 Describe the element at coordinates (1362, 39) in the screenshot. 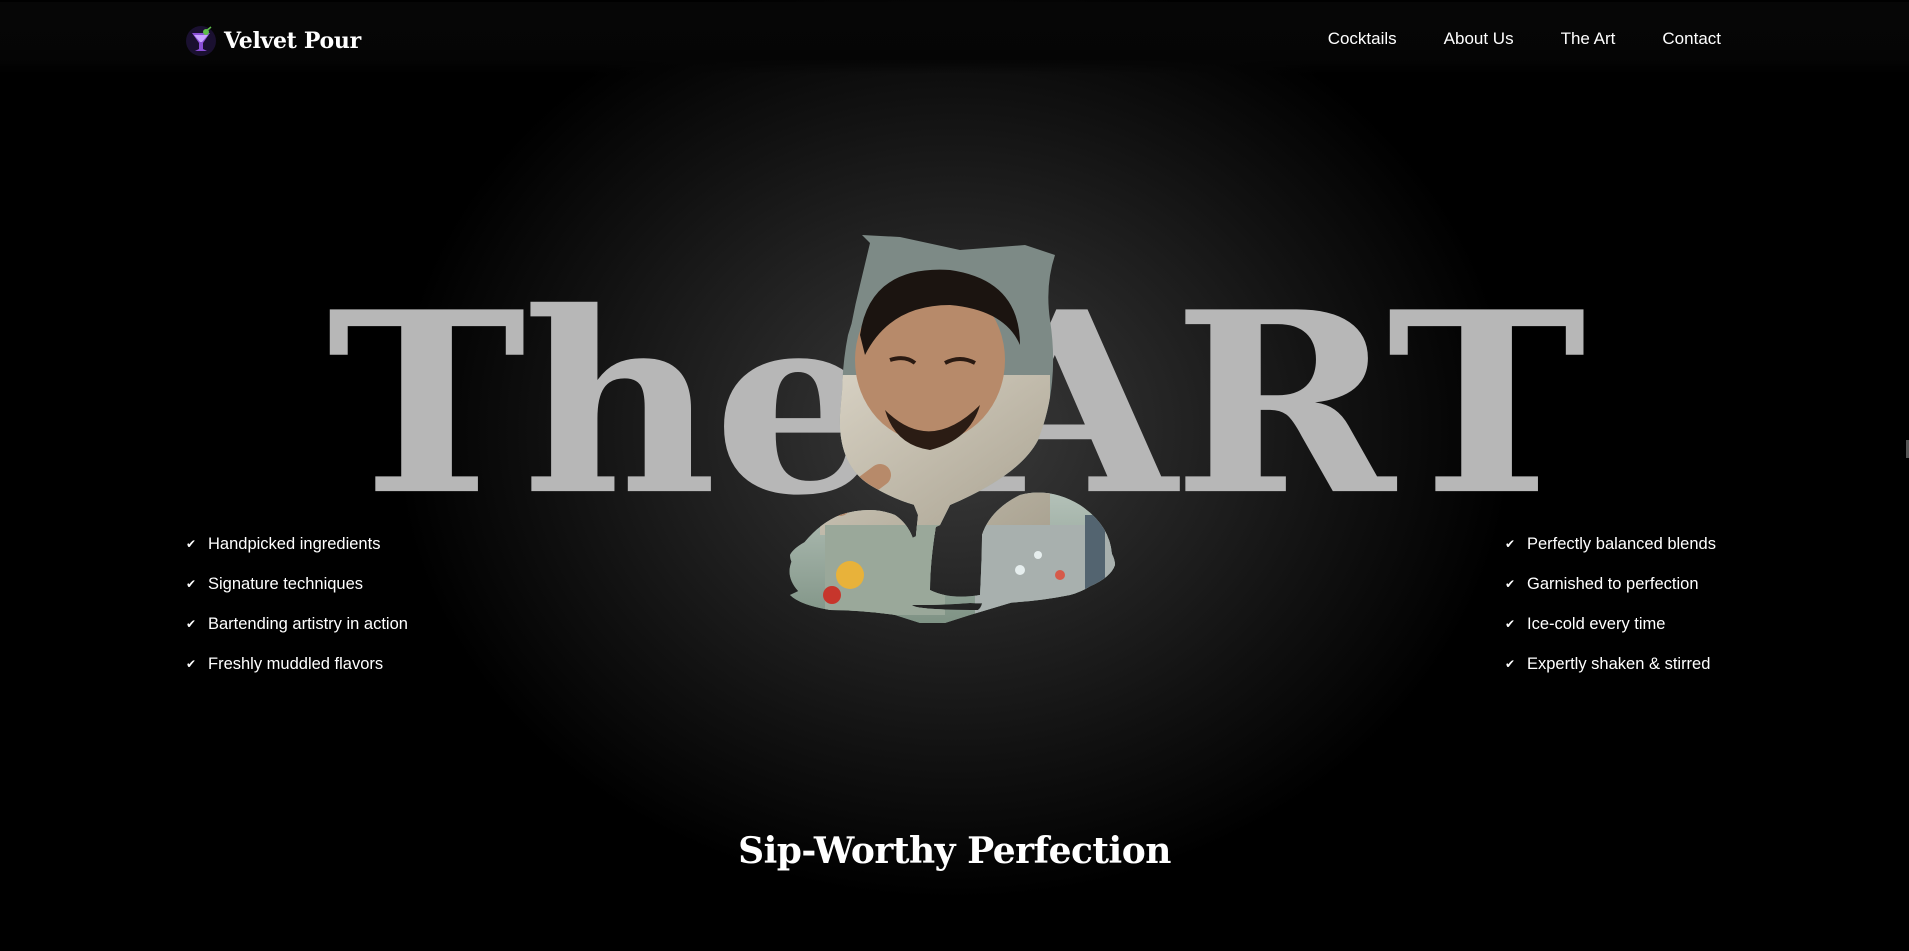

I see `nav-link-cocktails: Cocktails` at that location.